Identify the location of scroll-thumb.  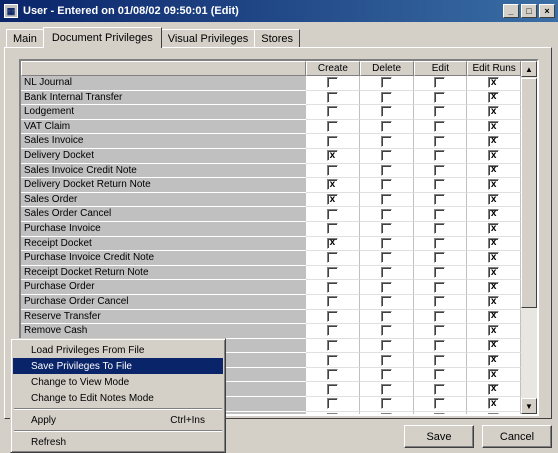
(529, 193).